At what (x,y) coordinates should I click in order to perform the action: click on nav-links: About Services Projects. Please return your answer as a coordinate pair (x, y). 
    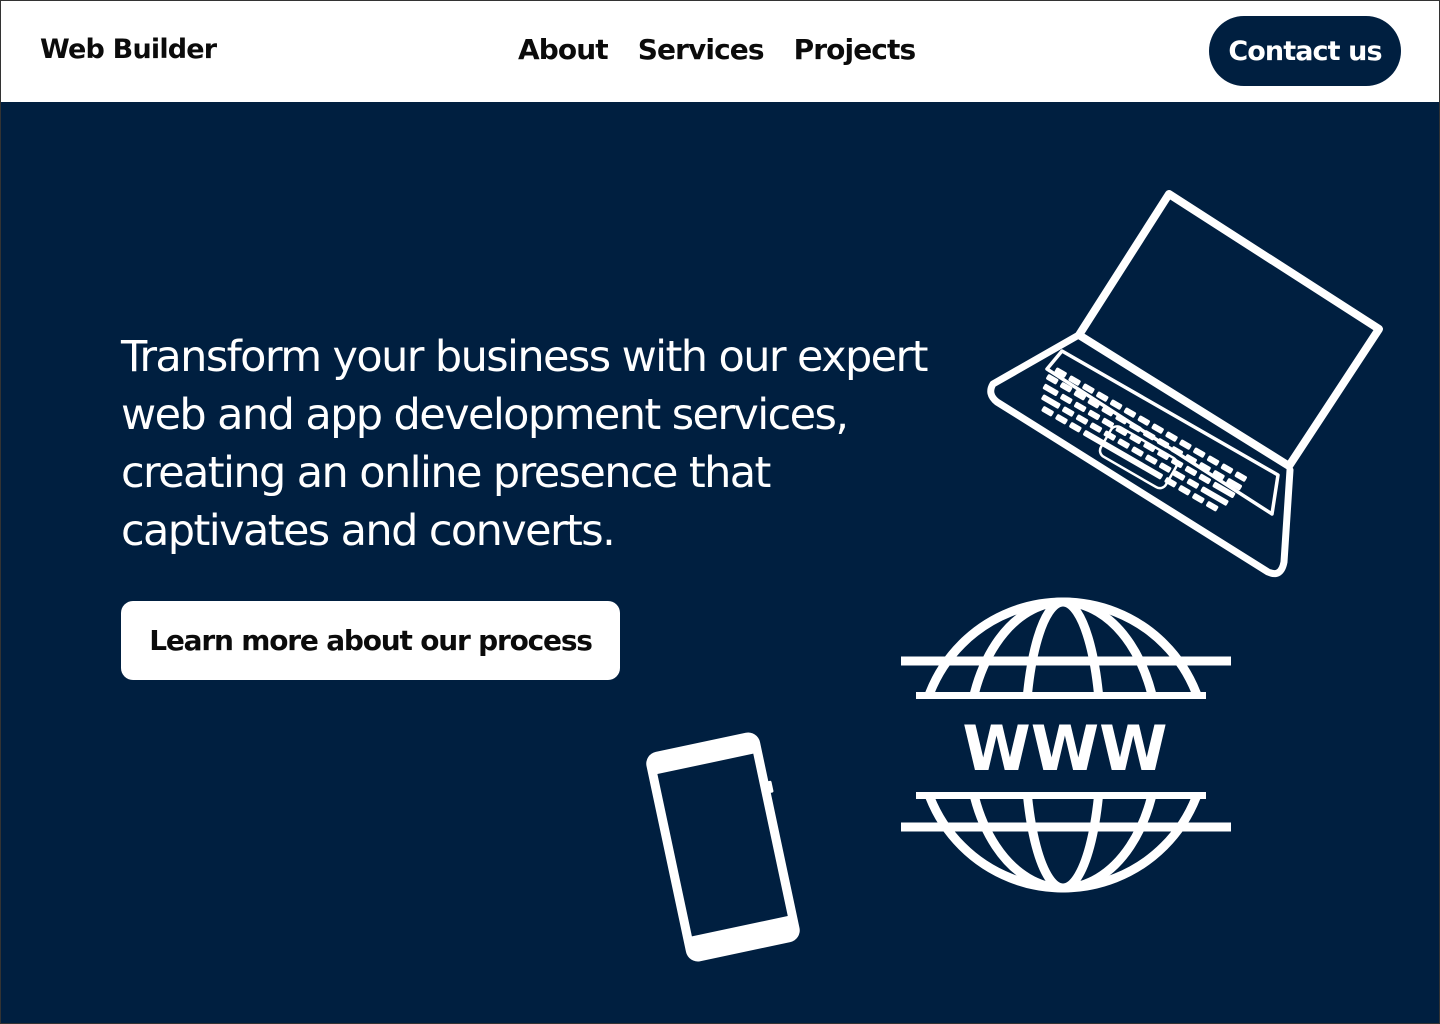
    Looking at the image, I should click on (717, 49).